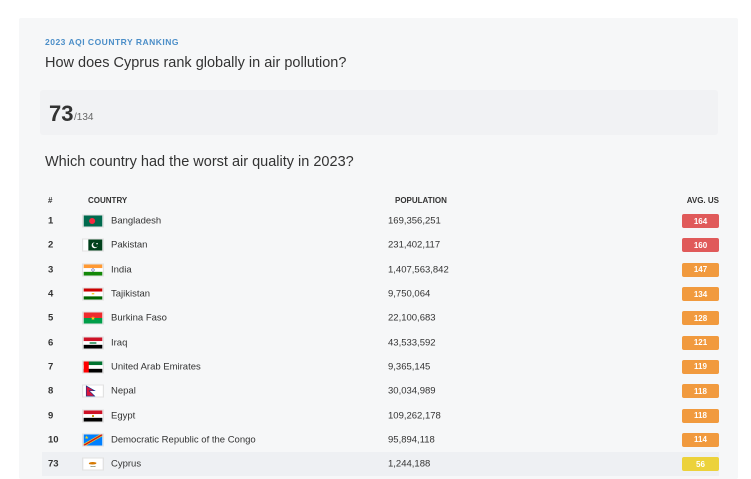 This screenshot has height=479, width=751. What do you see at coordinates (380, 221) in the screenshot?
I see `table-row: 1 Bangladesh 169,356,251 164` at bounding box center [380, 221].